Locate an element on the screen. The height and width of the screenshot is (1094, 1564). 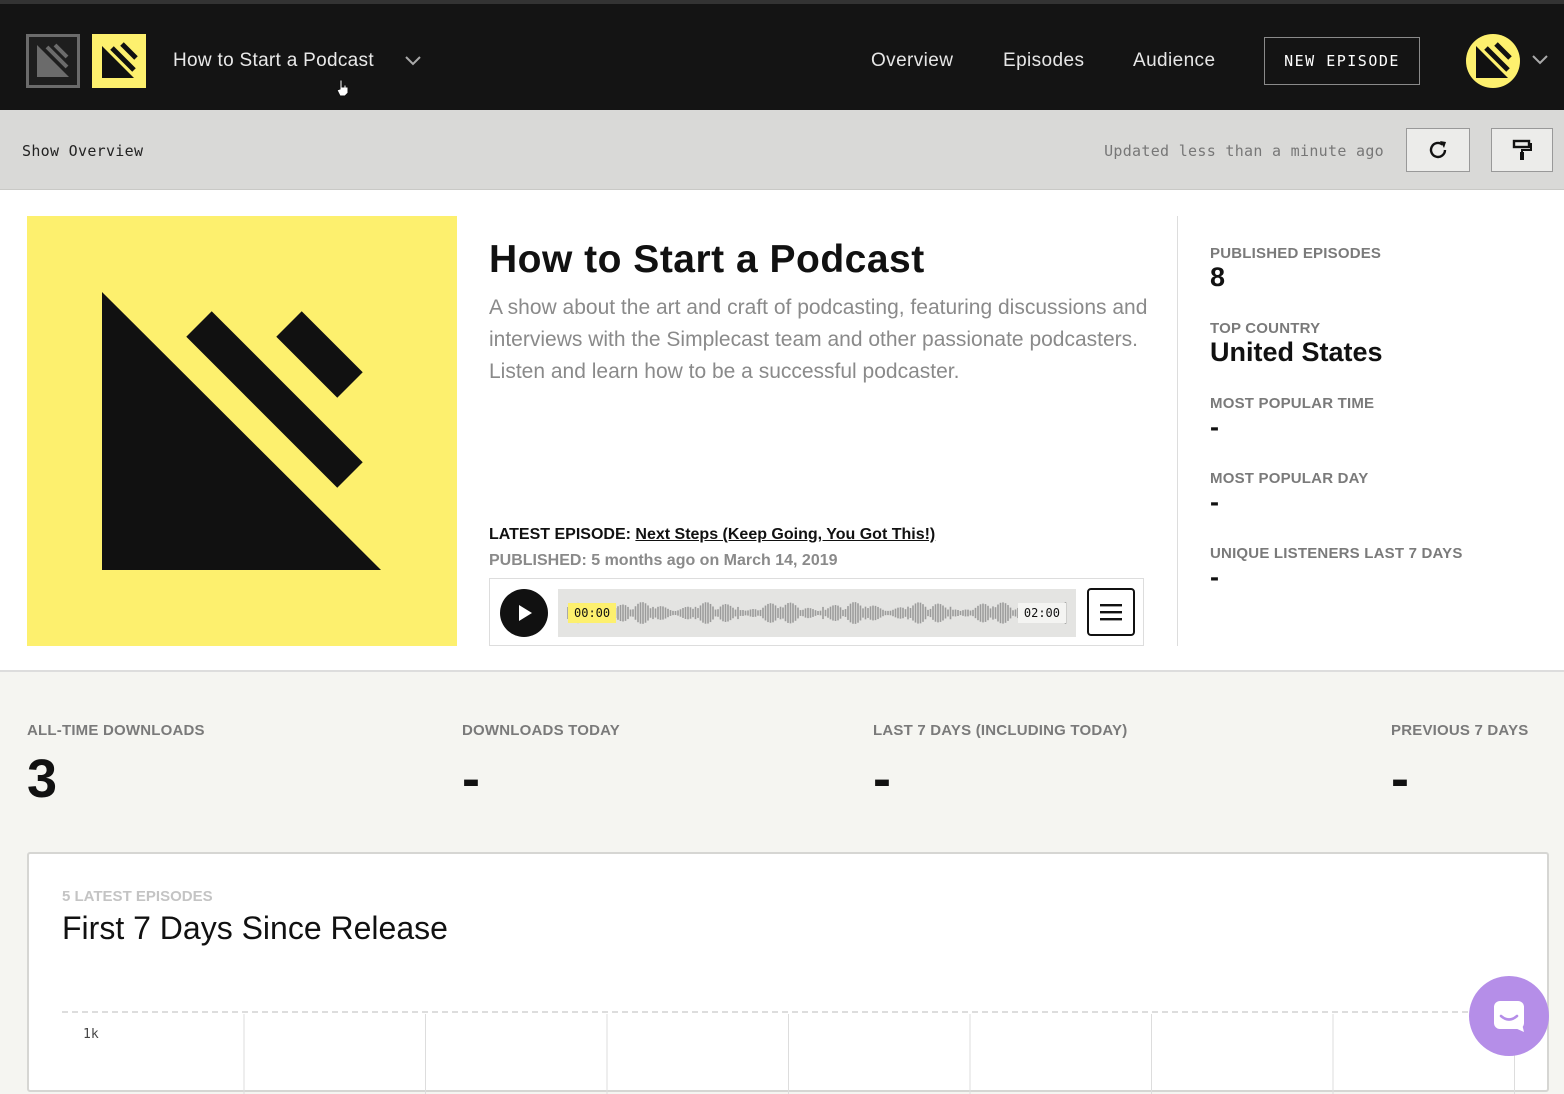
simplecast-logo-icon is located at coordinates (53, 60).